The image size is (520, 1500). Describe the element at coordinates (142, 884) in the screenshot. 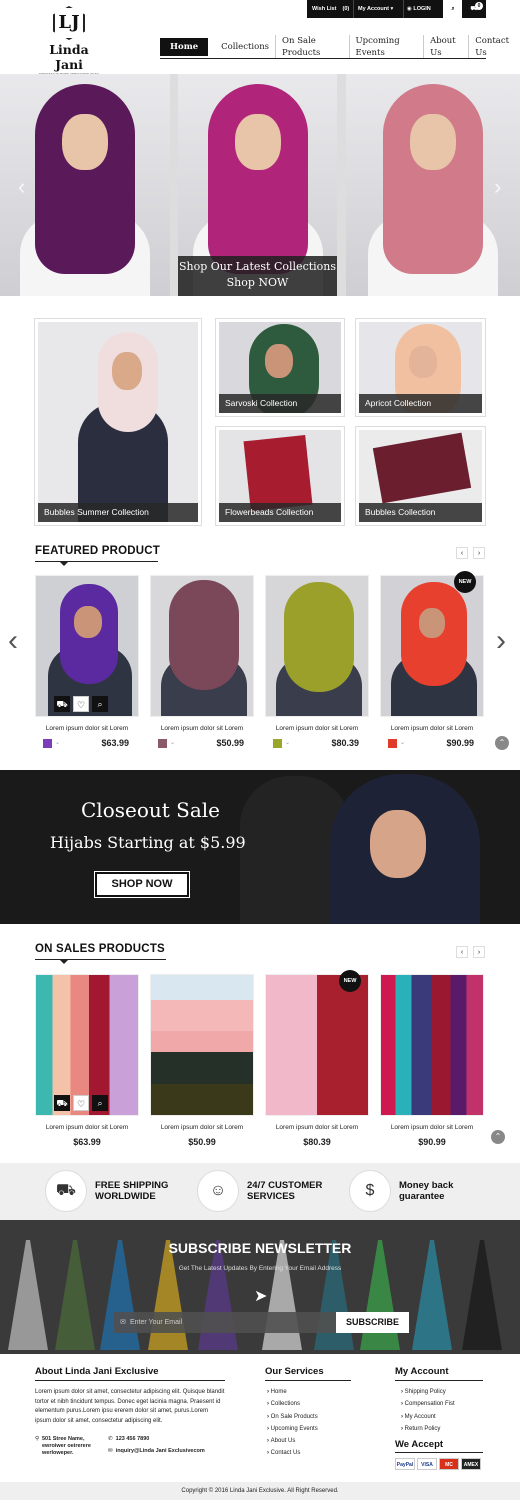

I see `shop-now-button: SHOP NOW` at that location.